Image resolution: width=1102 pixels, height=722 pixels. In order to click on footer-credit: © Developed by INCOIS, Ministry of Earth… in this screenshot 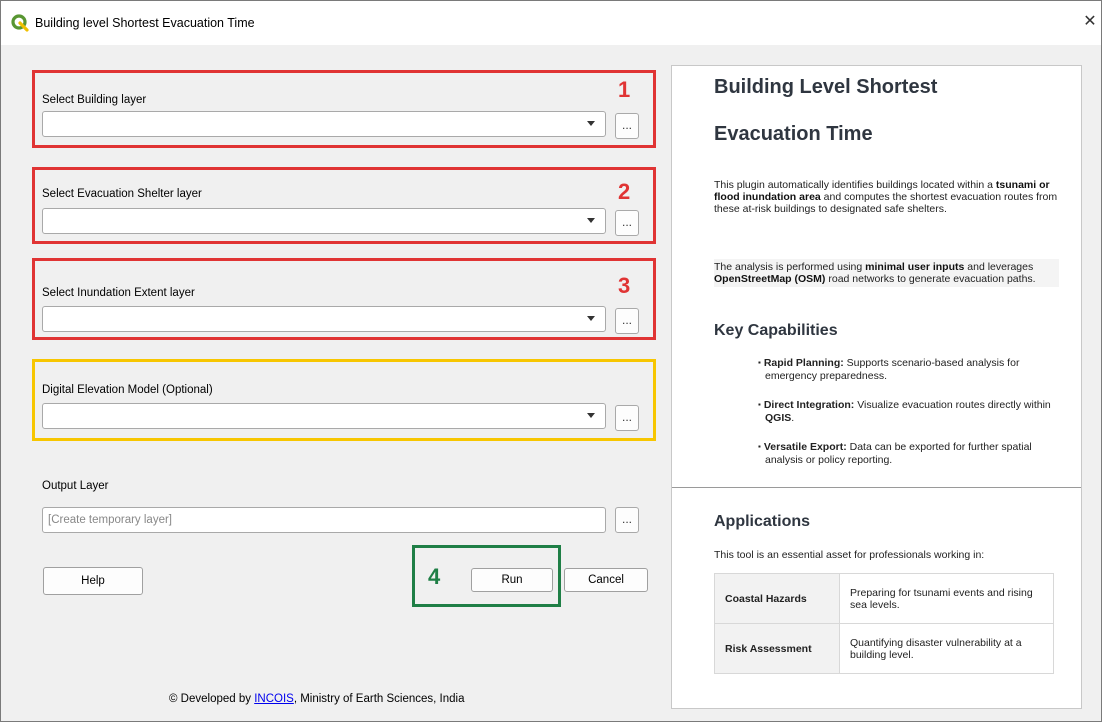, I will do `click(316, 699)`.